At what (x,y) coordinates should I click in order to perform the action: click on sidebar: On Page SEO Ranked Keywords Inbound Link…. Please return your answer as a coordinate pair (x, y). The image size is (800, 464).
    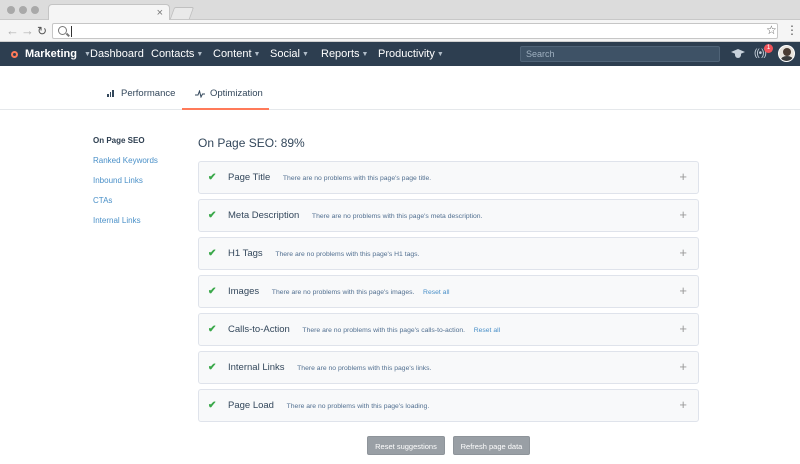
    Looking at the image, I should click on (143, 186).